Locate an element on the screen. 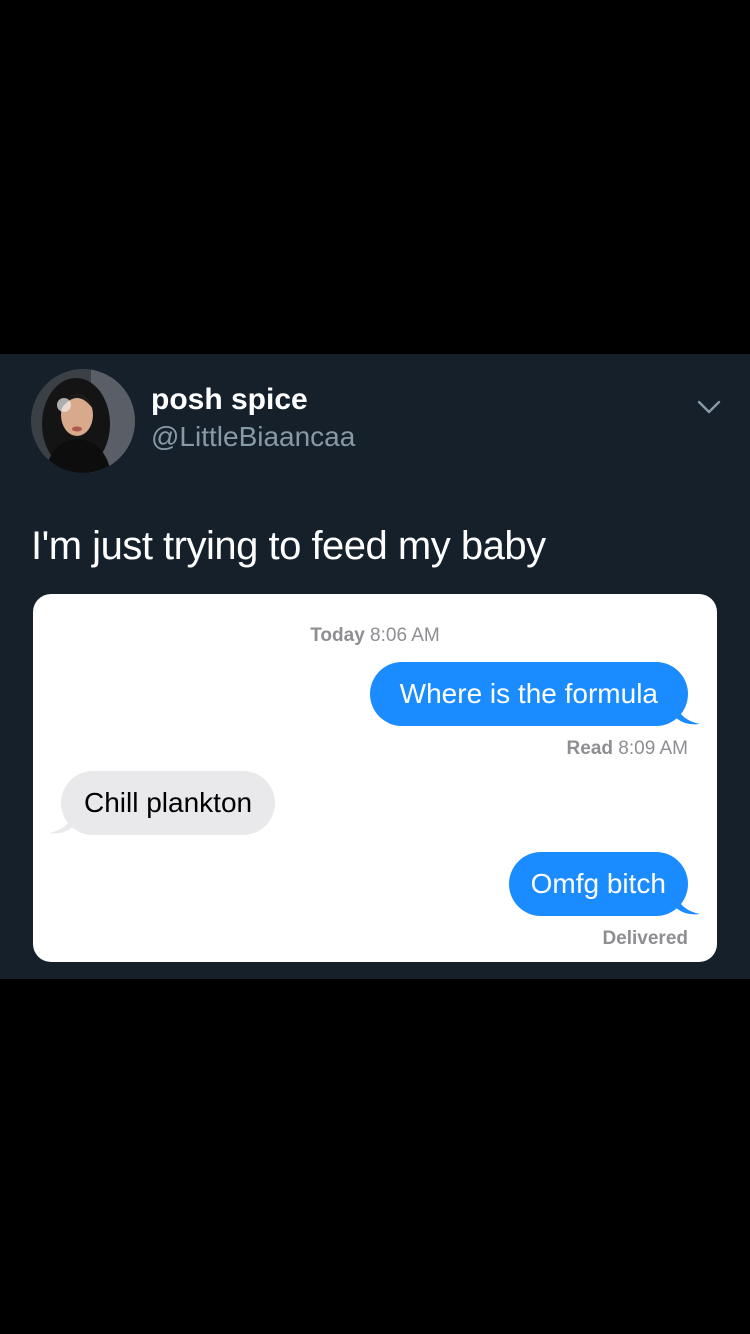  delivered-status: Delivered is located at coordinates (645, 938).